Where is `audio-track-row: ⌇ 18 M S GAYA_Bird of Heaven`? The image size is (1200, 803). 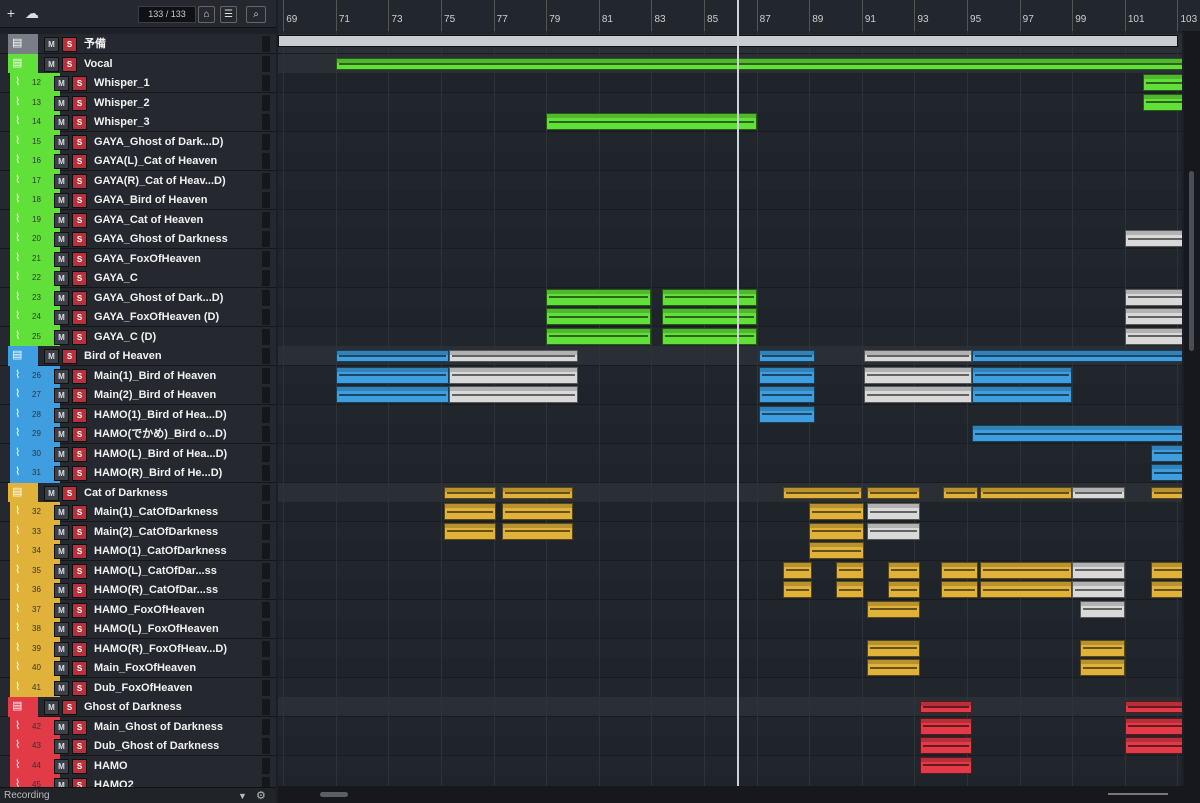
audio-track-row: ⌇ 18 M S GAYA_Bird of Heaven is located at coordinates (138, 200).